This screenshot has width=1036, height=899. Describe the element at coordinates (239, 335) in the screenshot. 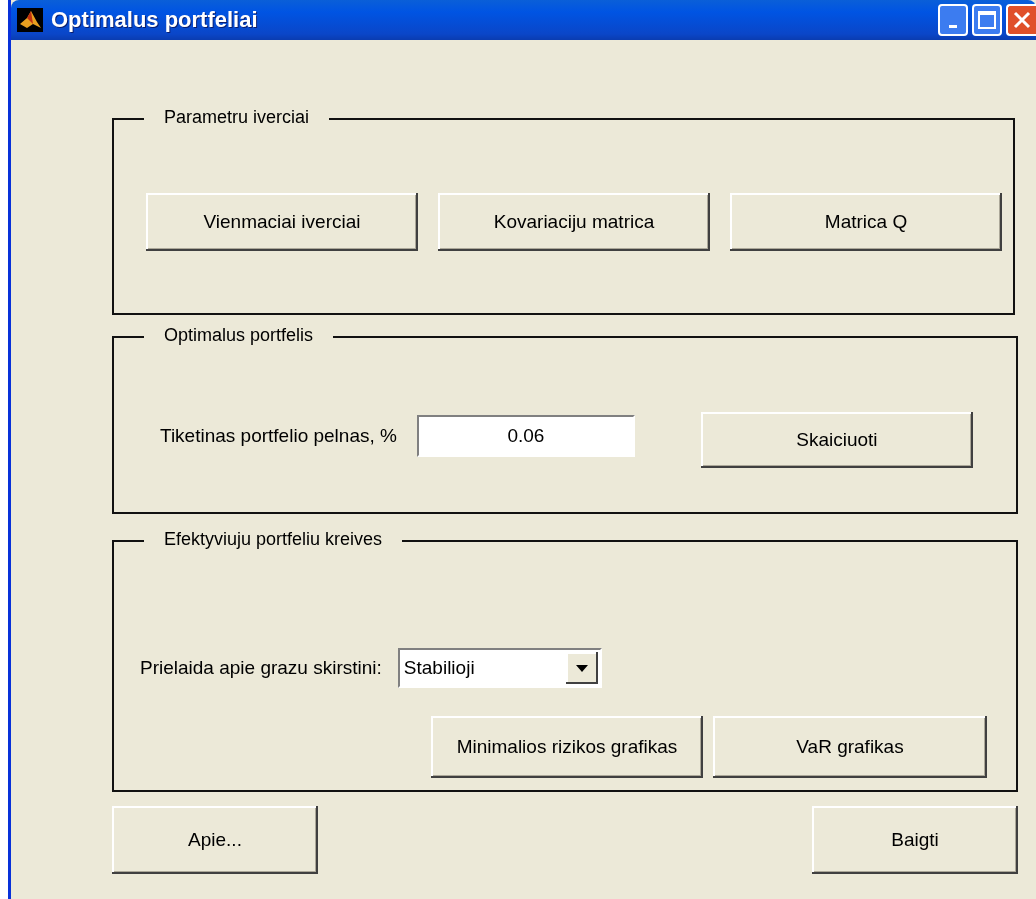

I see `group-title: Optimalus portfelis` at that location.